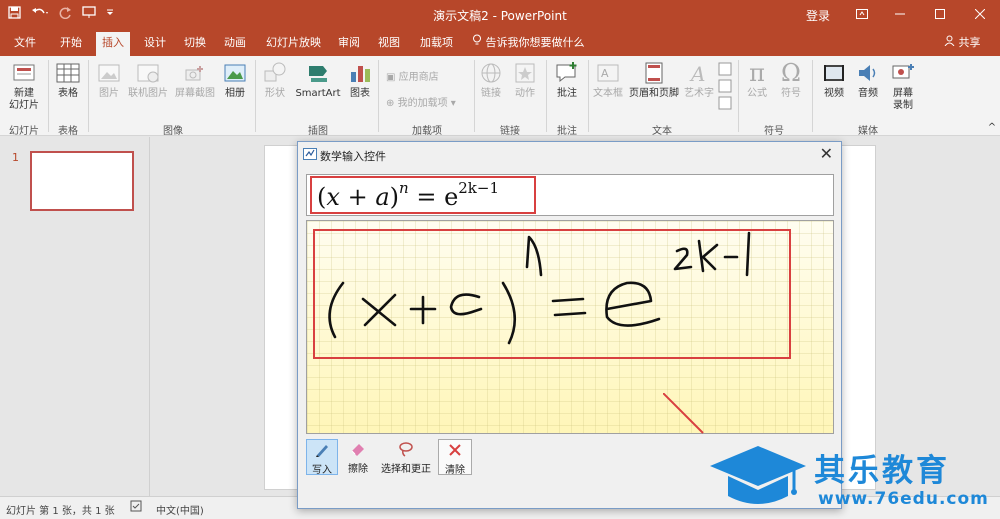  I want to click on erase-tool: 擦除, so click(358, 457).